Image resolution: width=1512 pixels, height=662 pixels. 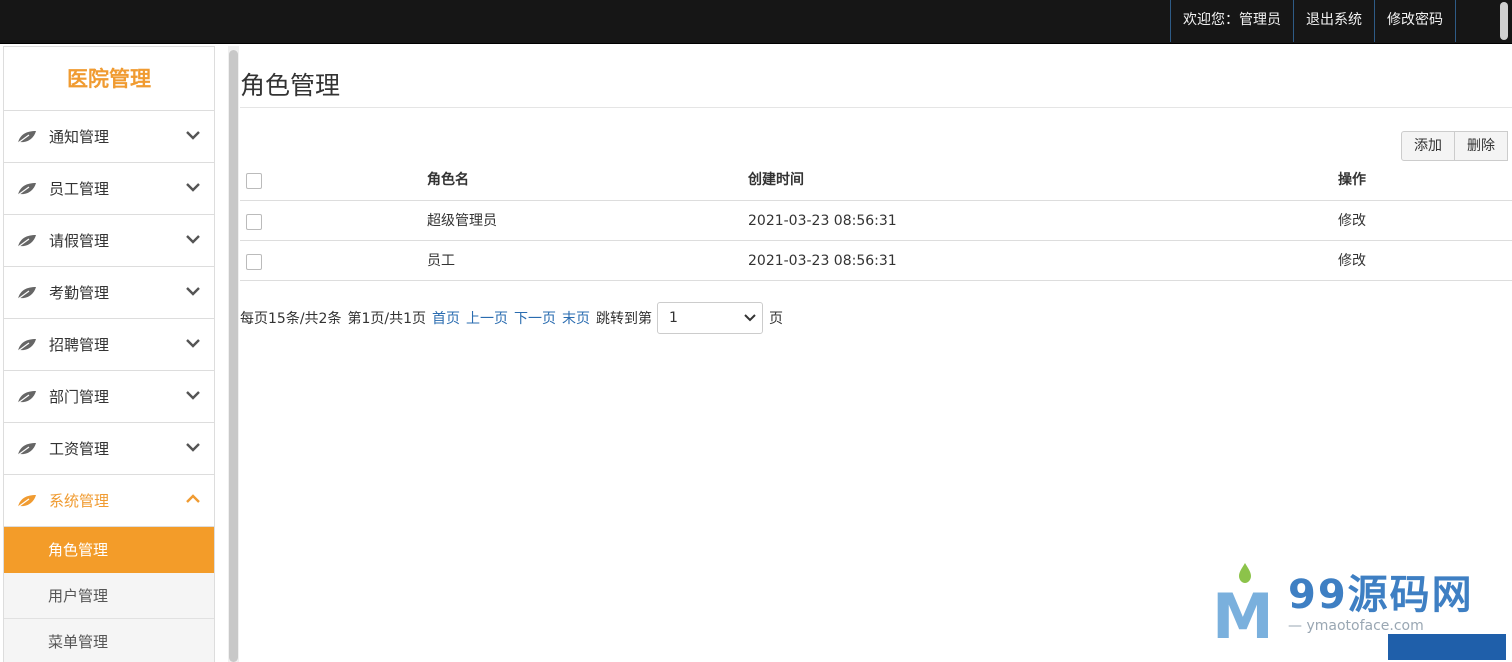 What do you see at coordinates (756, 22) in the screenshot?
I see `top-bar: 欢迎您：管理员 退出系统 修改密码` at bounding box center [756, 22].